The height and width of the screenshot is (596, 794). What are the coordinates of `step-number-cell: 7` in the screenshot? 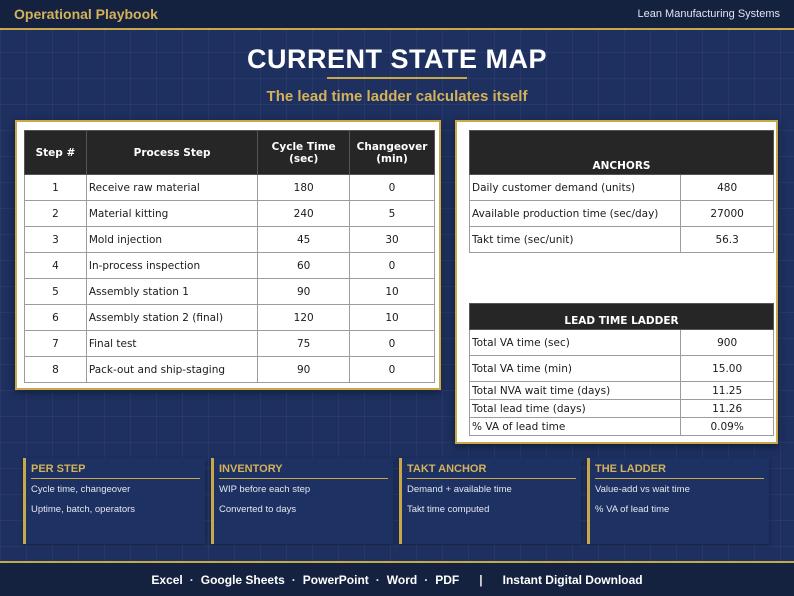 It's located at (55, 343).